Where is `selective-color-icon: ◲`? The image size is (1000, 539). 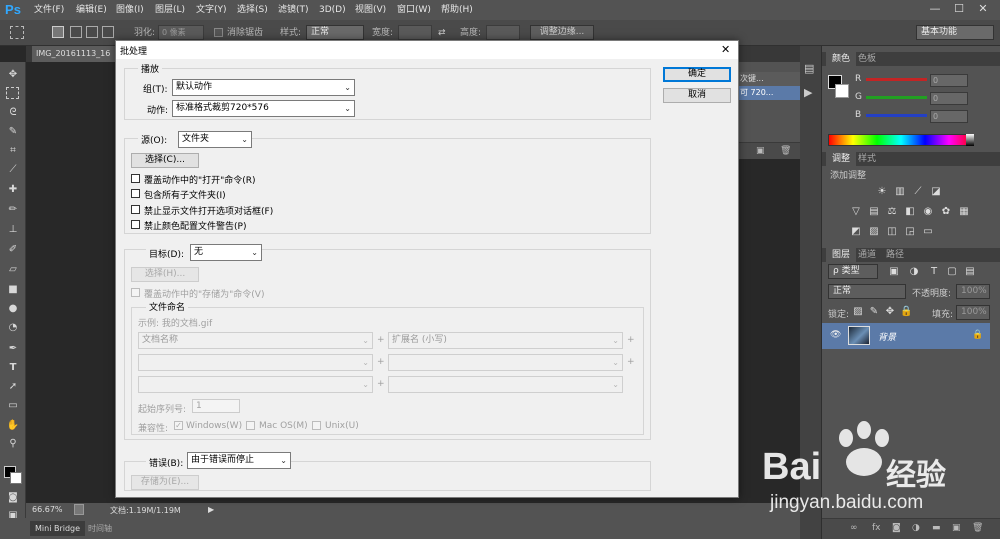
selective-color-icon: ◲ is located at coordinates (910, 231).